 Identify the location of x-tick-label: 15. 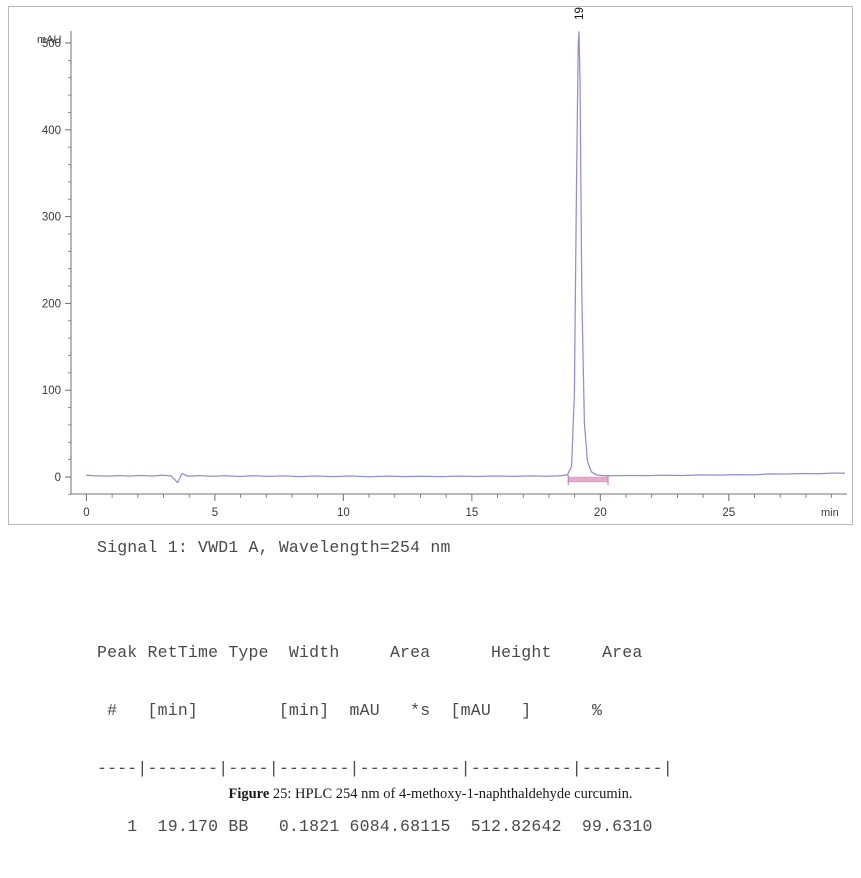
(471, 513).